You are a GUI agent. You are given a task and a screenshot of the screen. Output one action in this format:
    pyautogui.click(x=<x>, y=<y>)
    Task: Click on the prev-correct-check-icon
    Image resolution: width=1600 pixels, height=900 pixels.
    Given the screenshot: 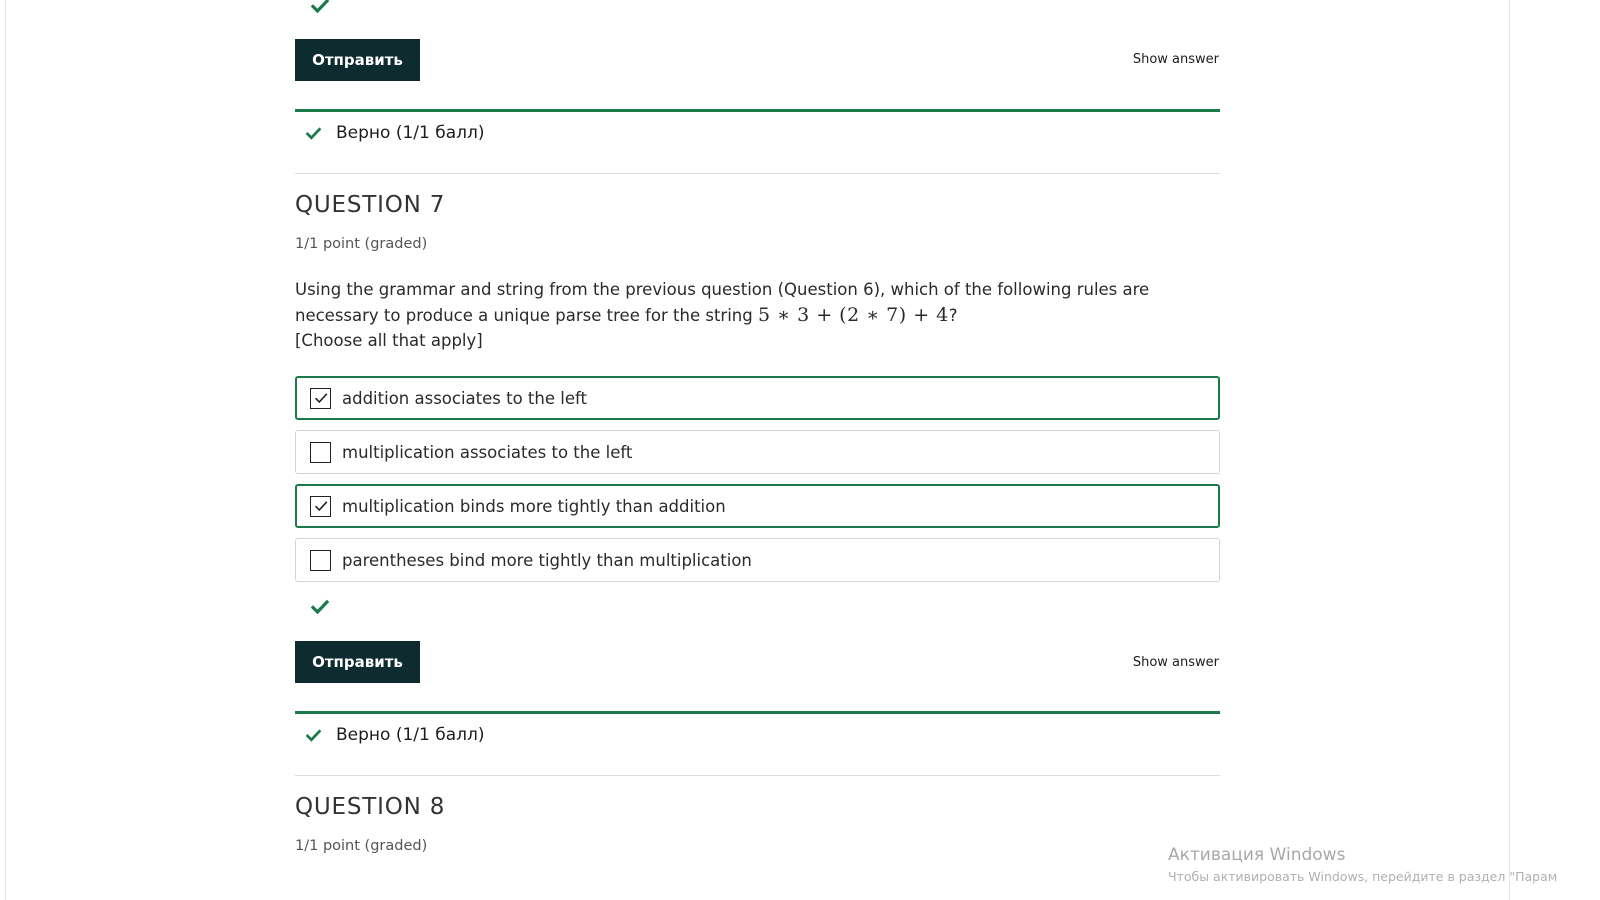 What is the action you would take?
    pyautogui.click(x=320, y=8)
    